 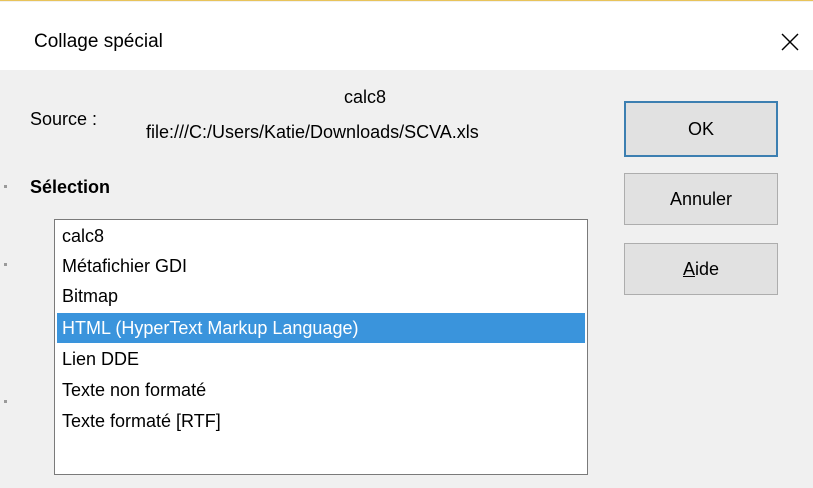 I want to click on help-button: Aide, so click(x=701, y=269).